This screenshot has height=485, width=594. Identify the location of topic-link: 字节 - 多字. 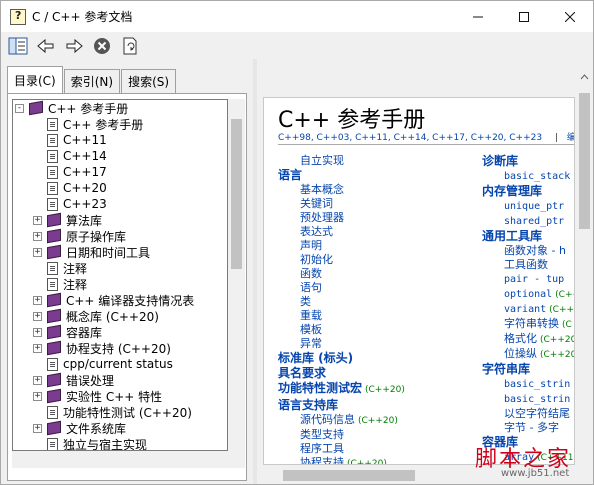
(528, 428).